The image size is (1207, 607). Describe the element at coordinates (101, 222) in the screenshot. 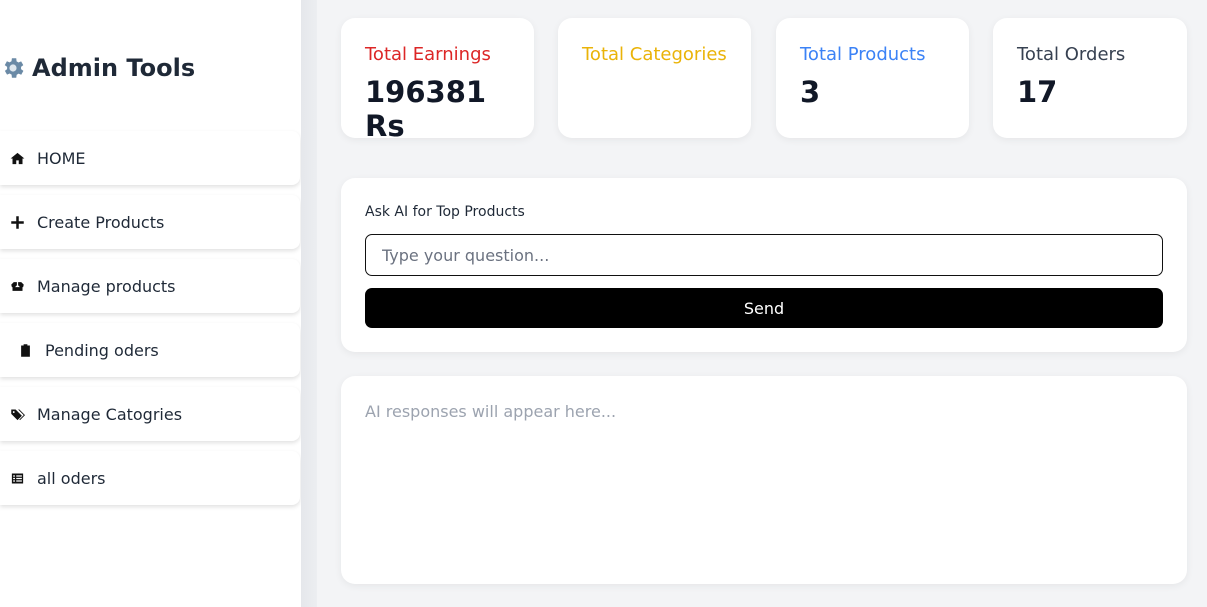

I see `sidebar-item-label: Create Products` at that location.